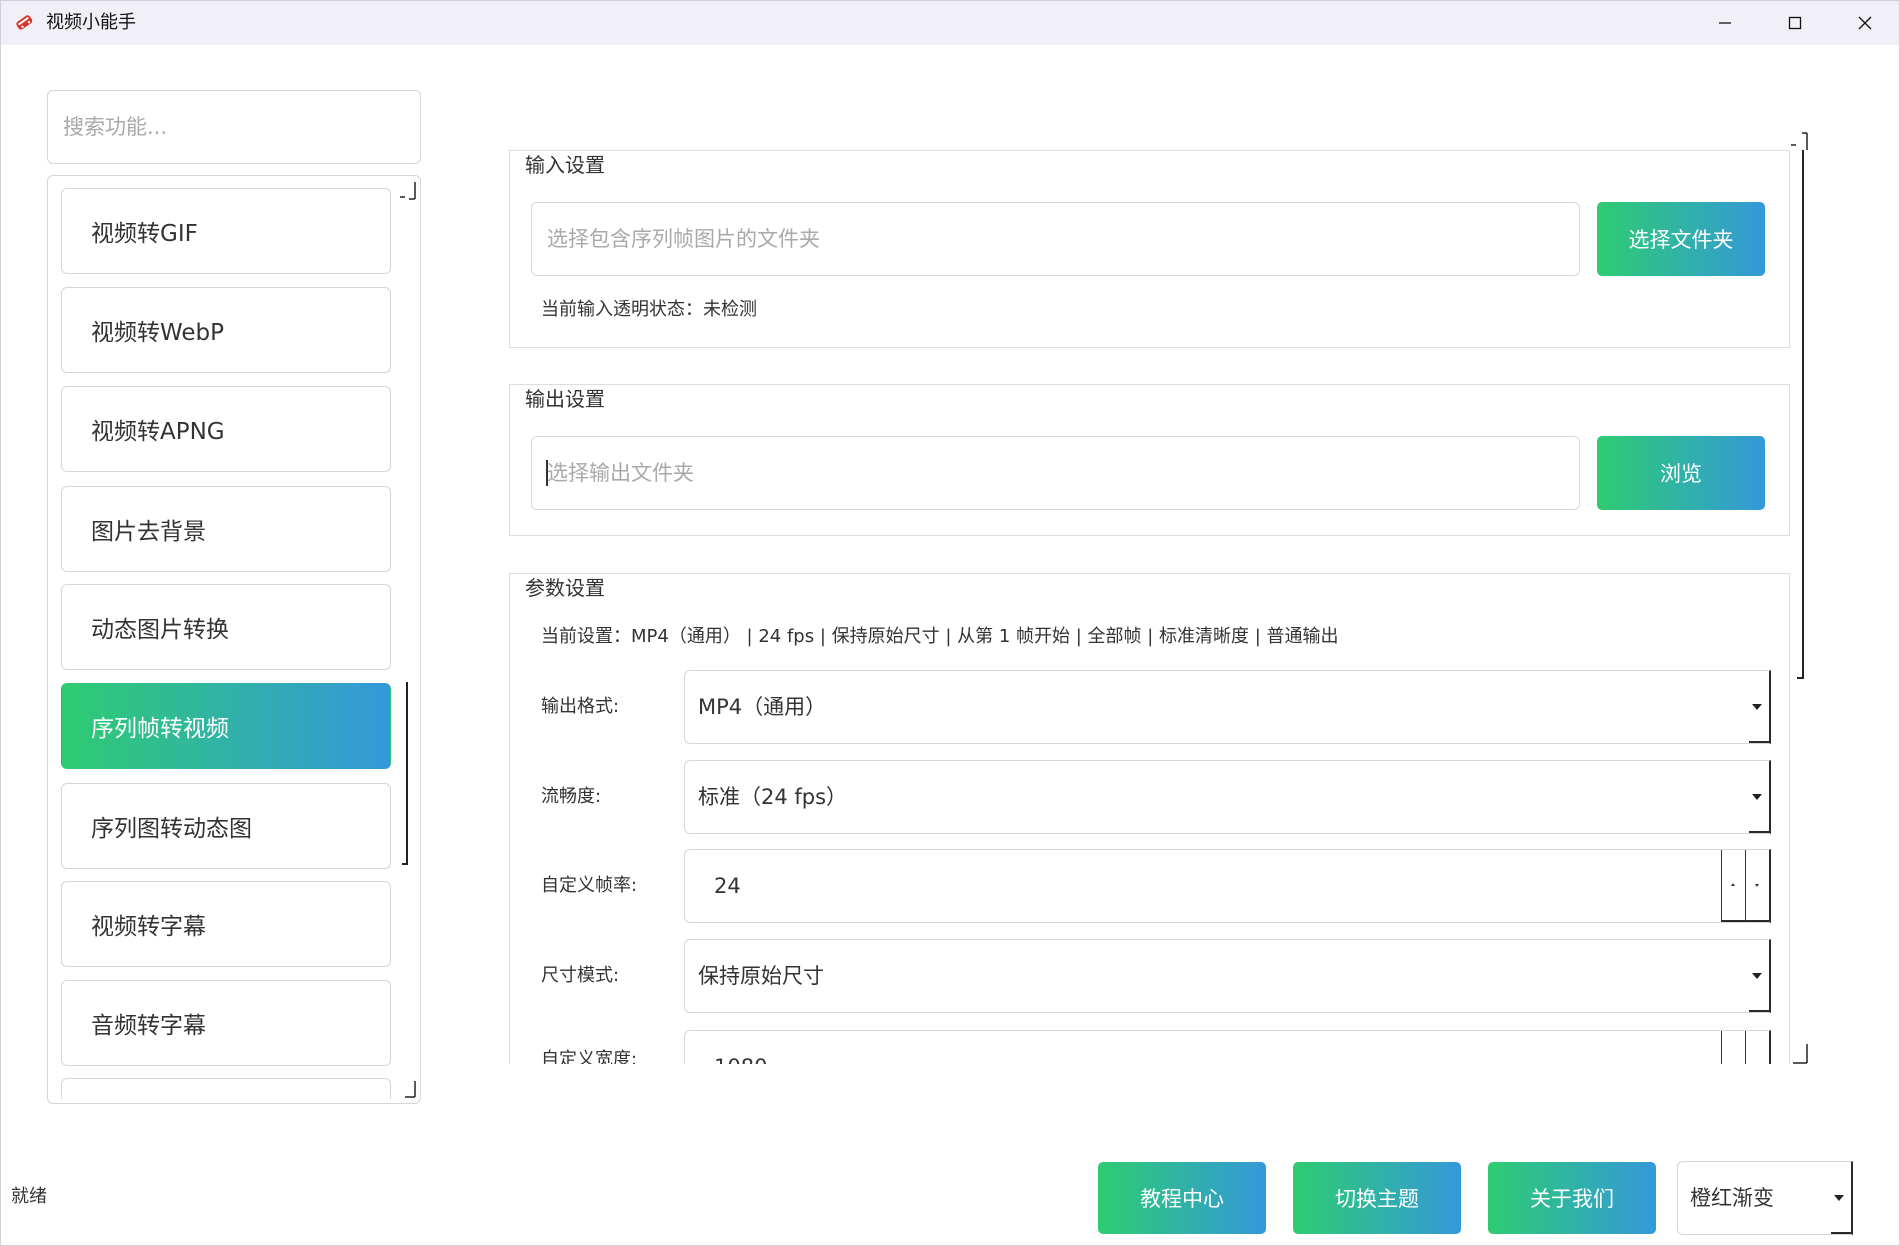 This screenshot has width=1900, height=1246. What do you see at coordinates (144, 234) in the screenshot?
I see `sidebar-item-label: 视频转GIF` at bounding box center [144, 234].